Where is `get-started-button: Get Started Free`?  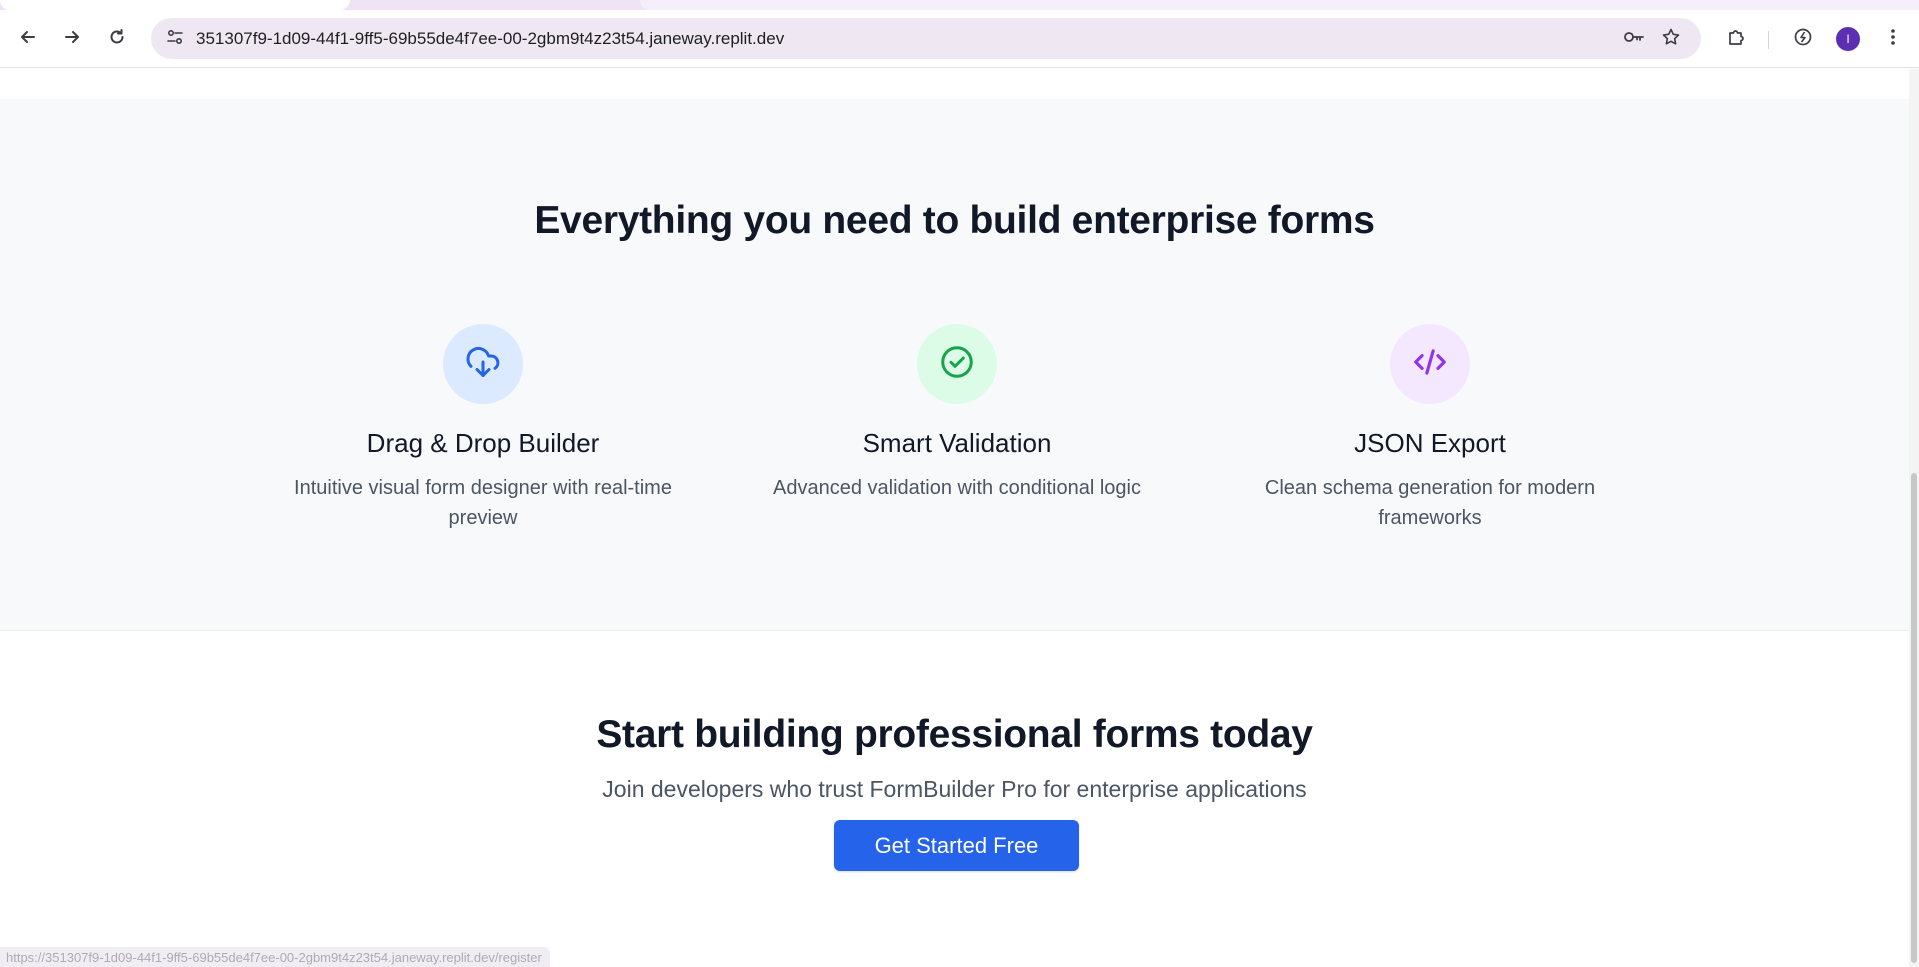
get-started-button: Get Started Free is located at coordinates (956, 845).